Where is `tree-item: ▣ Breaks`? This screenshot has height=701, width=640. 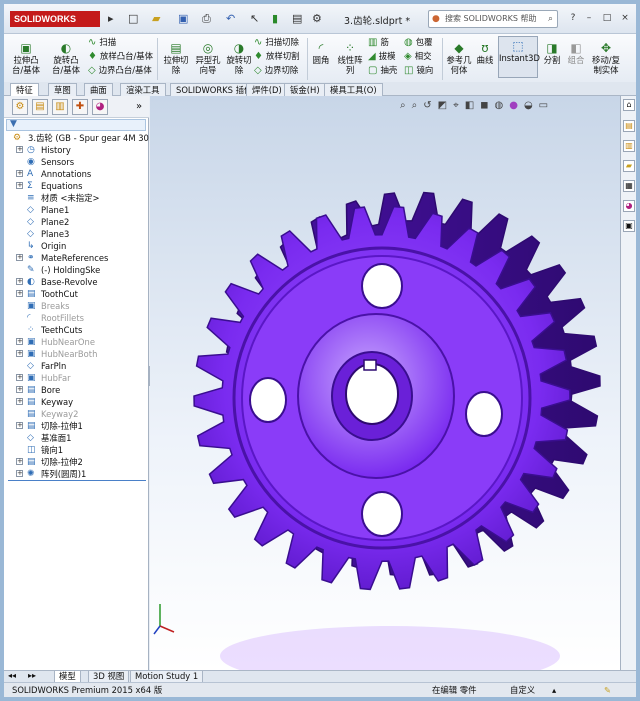
tree-item: ▣ Breaks is located at coordinates (76, 306).